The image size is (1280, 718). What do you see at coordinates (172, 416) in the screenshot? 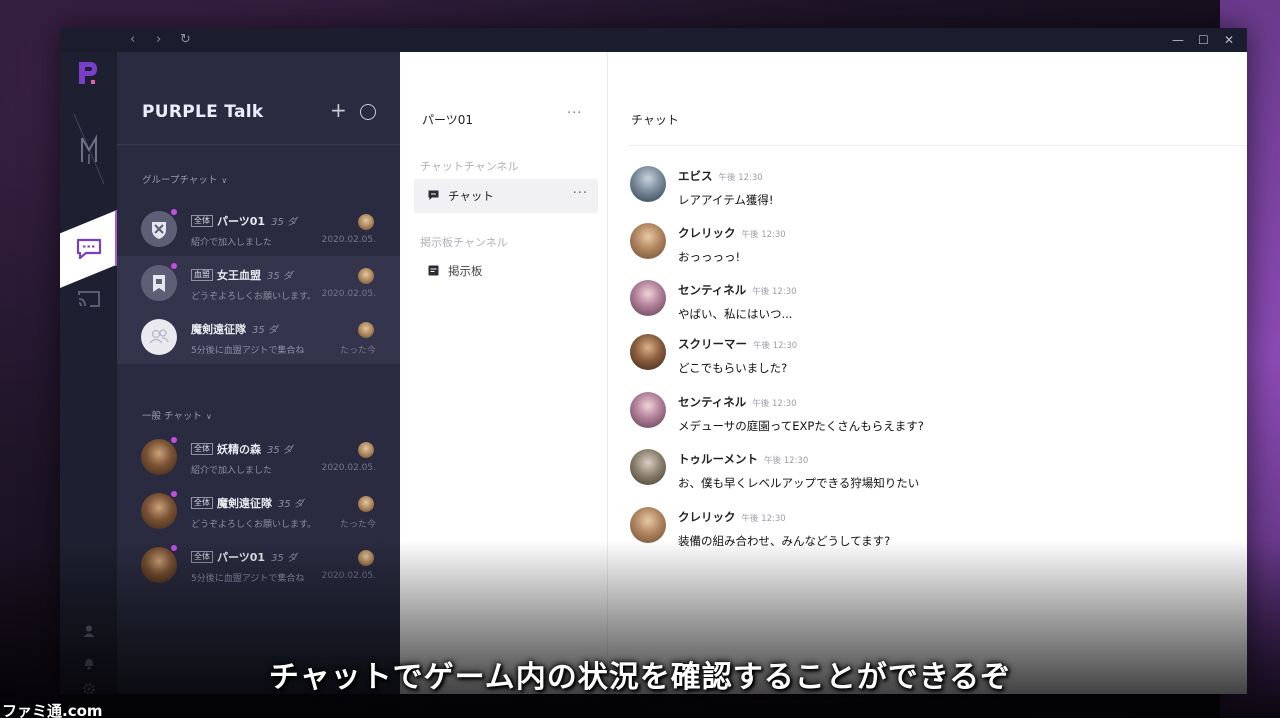
I see `general-chat-section-label: 一般 チャット` at bounding box center [172, 416].